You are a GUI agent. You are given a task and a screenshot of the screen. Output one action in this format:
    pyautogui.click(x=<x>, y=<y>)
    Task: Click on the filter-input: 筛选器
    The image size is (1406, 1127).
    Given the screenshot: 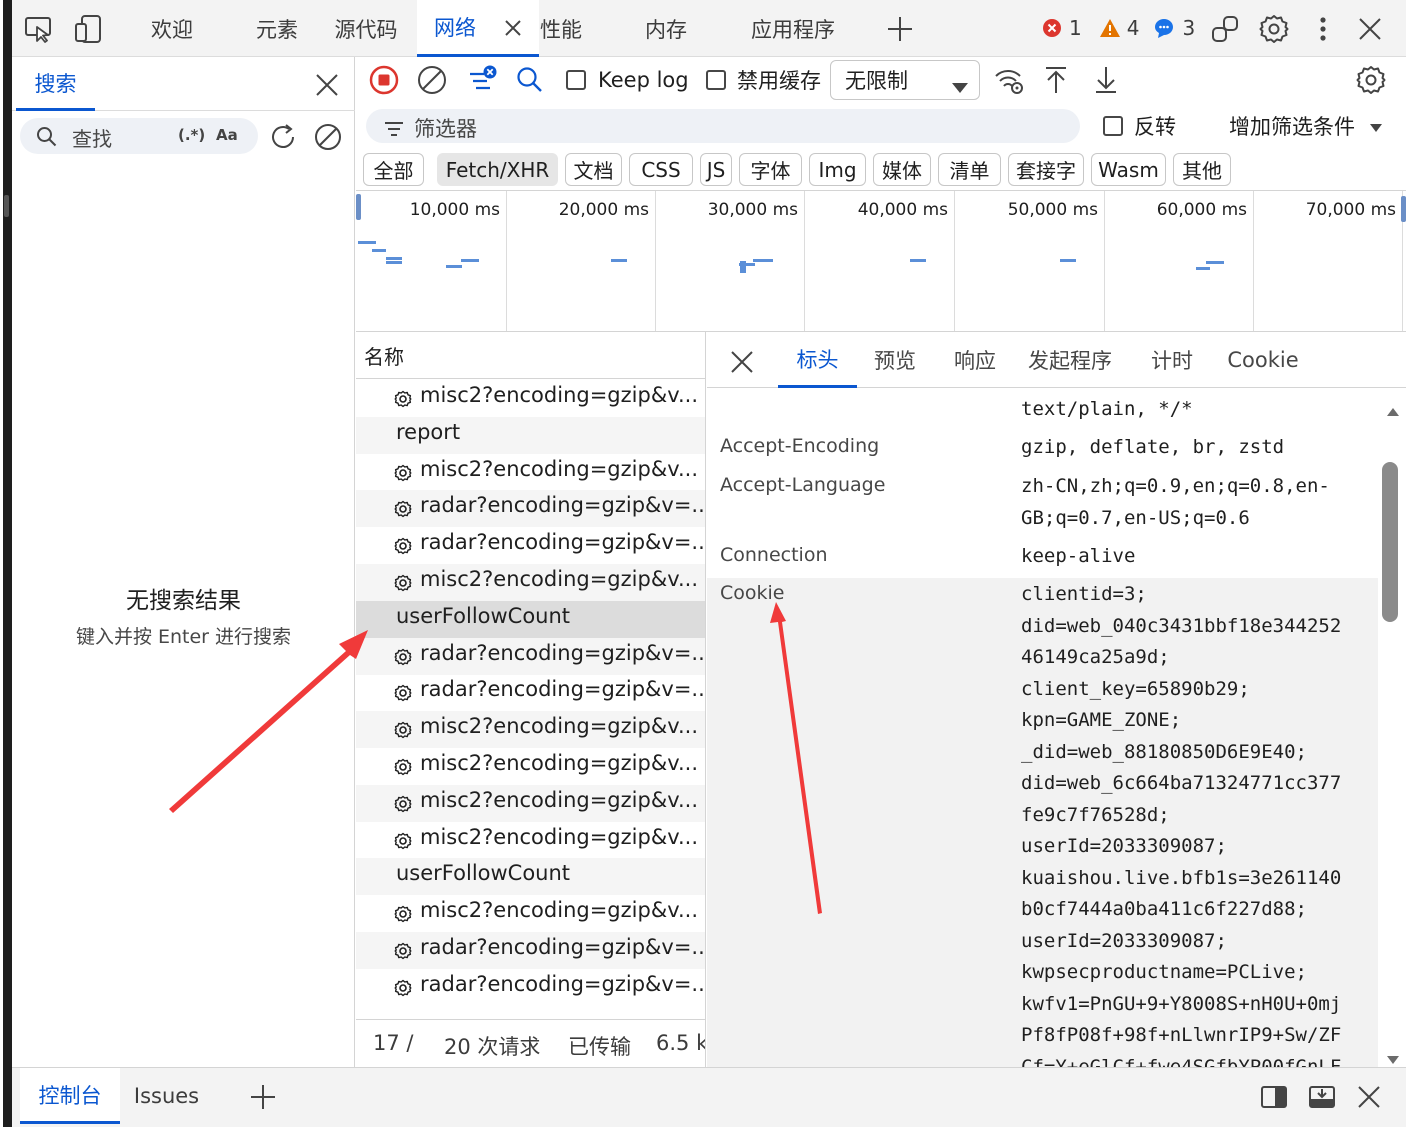 What is the action you would take?
    pyautogui.click(x=723, y=126)
    